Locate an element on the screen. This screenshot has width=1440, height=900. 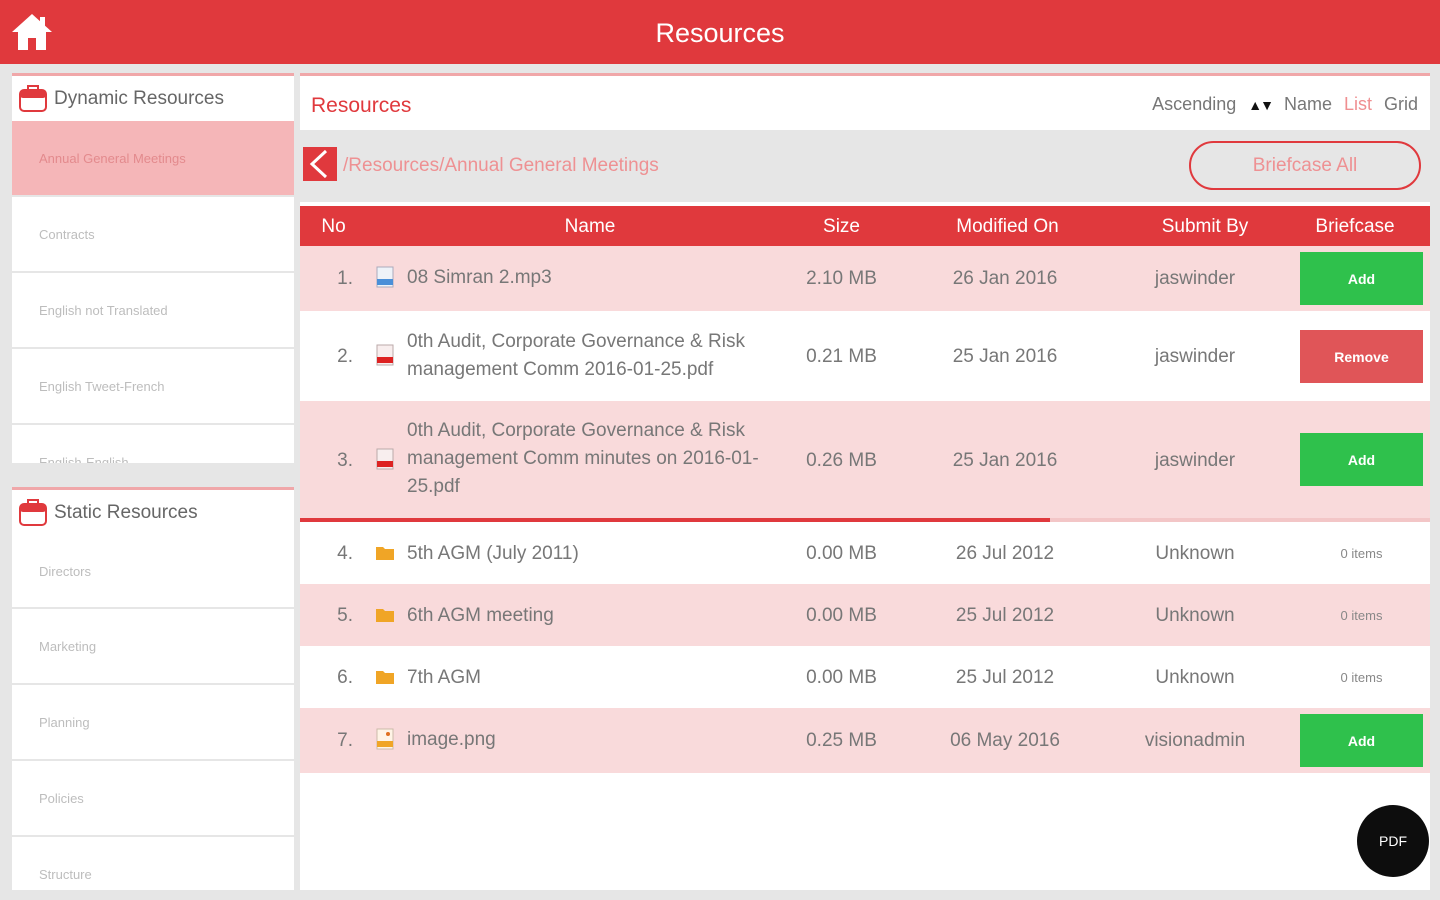
folder-name: 7th AGM is located at coordinates (594, 678).